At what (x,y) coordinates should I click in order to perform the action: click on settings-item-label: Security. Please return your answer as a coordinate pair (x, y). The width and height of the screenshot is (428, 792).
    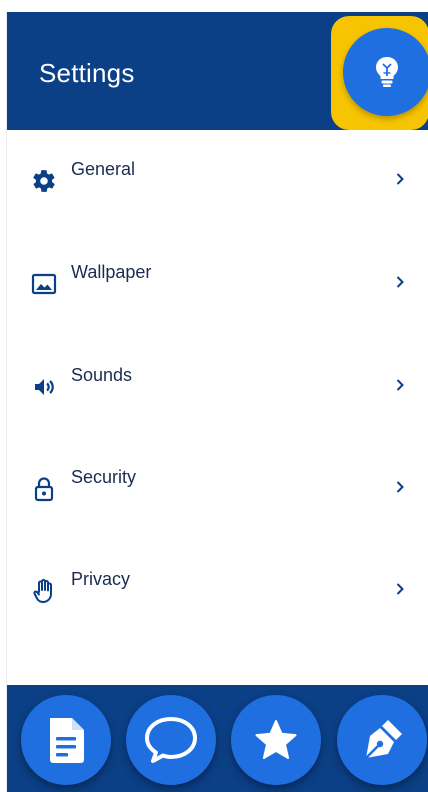
    Looking at the image, I should click on (104, 477).